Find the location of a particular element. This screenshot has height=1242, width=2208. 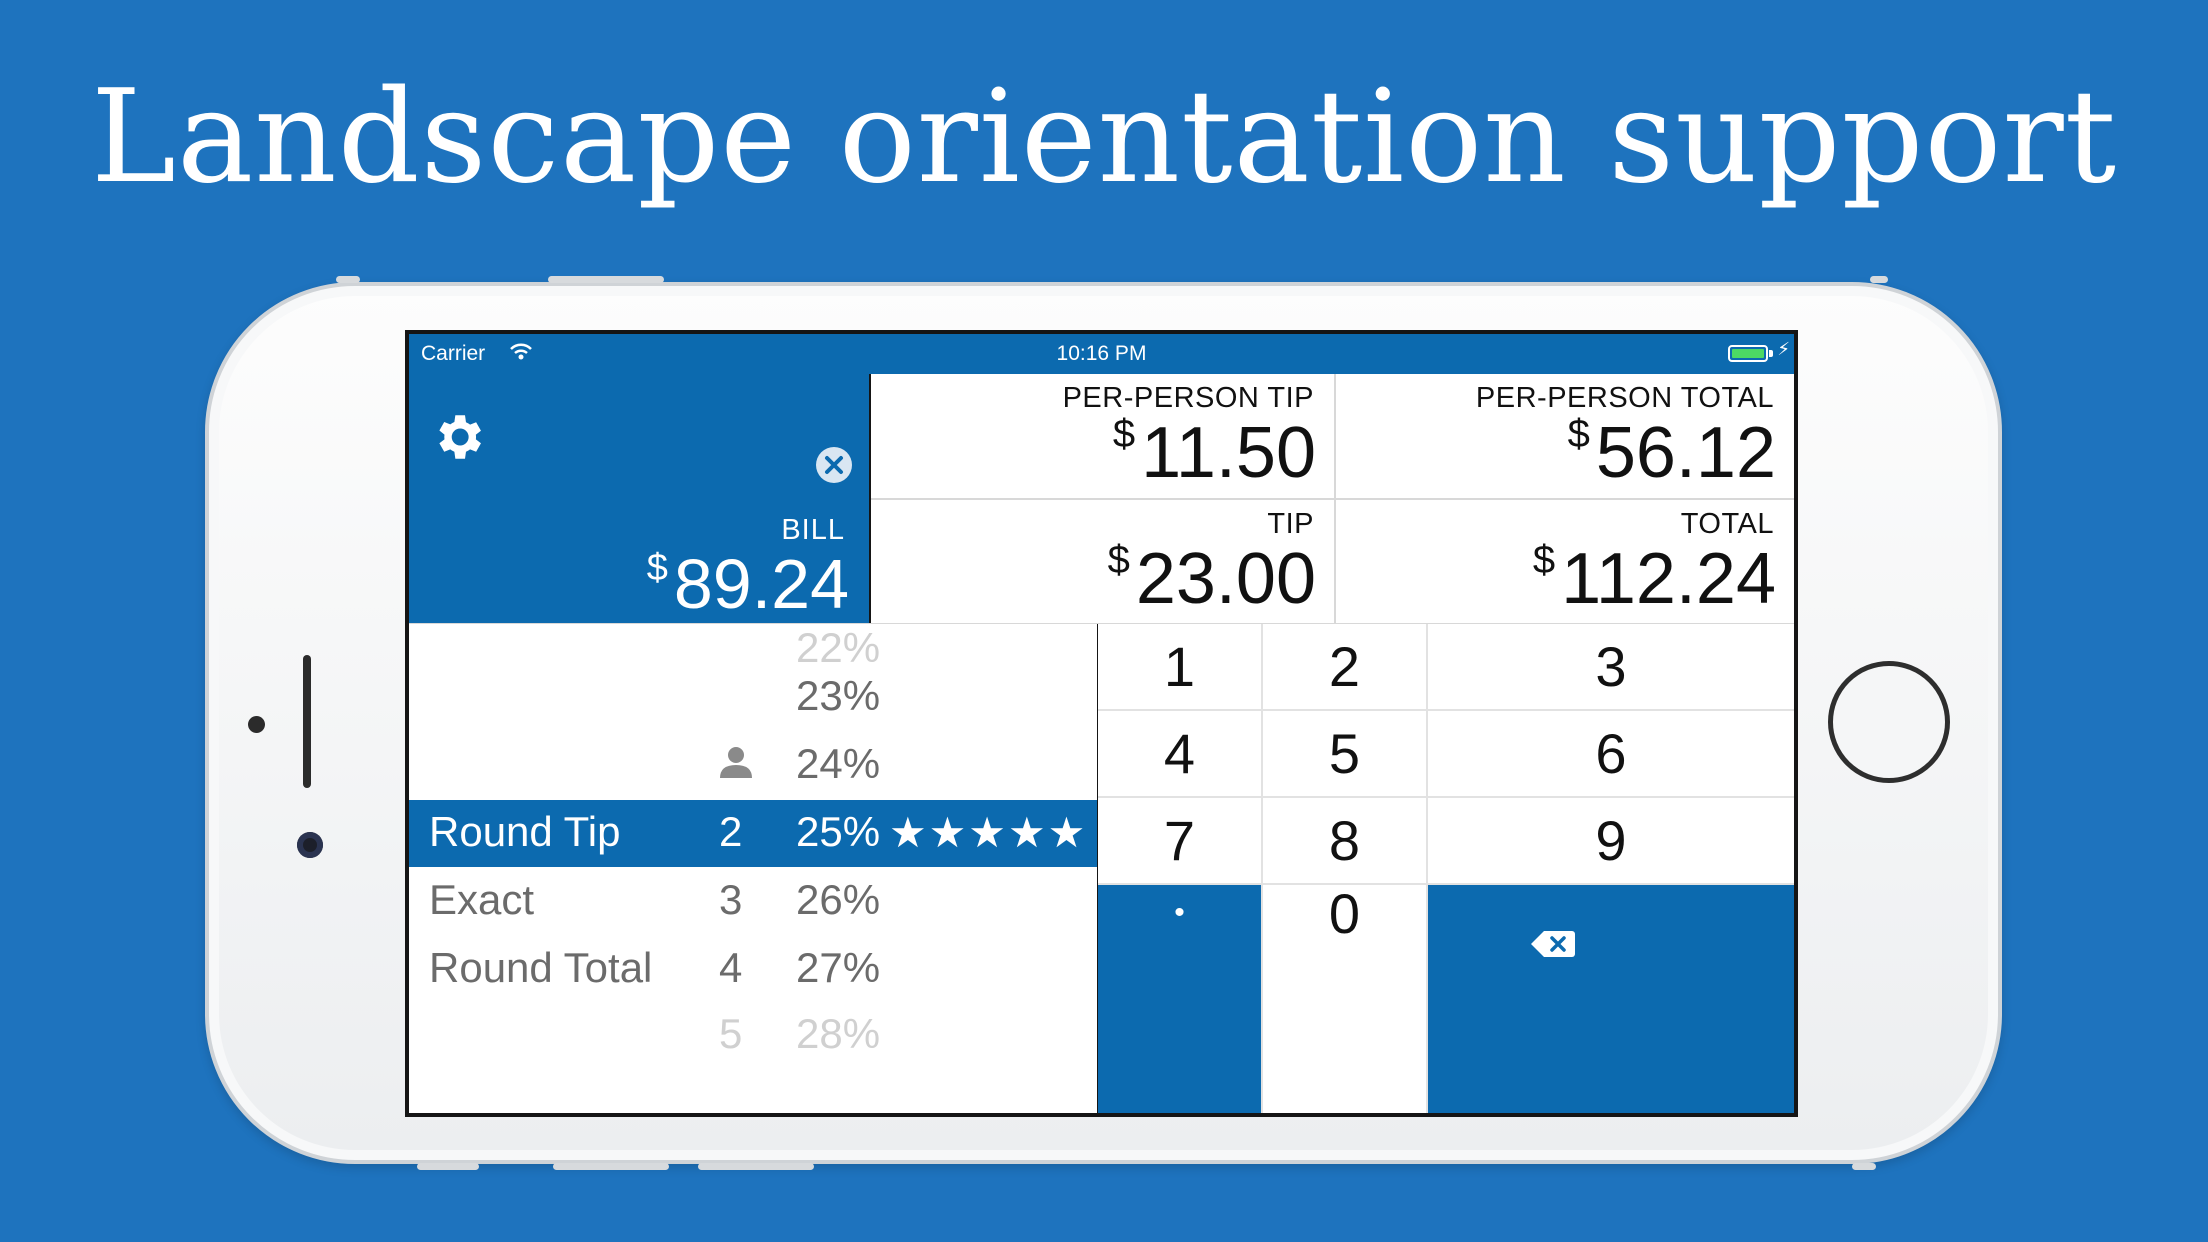

status-time: 10:16 PM is located at coordinates (1101, 353).